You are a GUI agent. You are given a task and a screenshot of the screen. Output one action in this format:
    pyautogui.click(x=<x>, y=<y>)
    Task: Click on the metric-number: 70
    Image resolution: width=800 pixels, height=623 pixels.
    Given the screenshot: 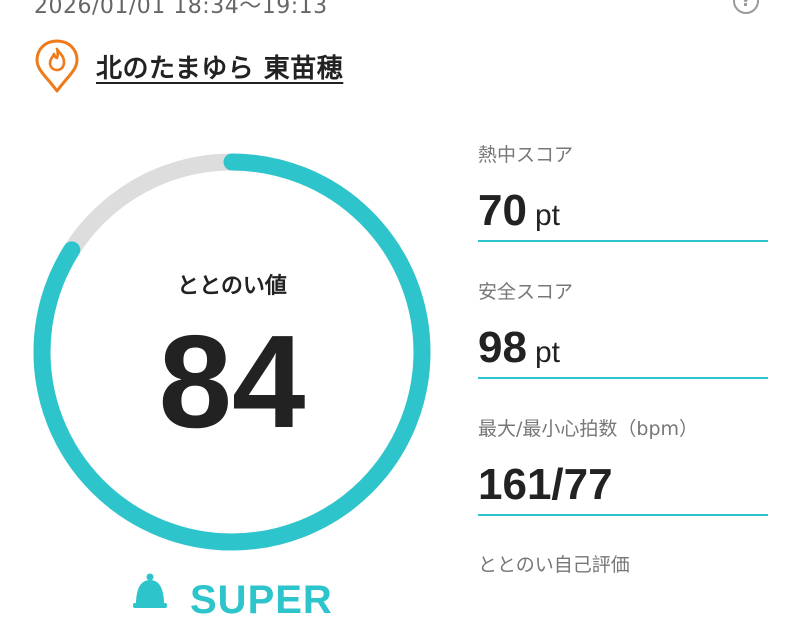 What is the action you would take?
    pyautogui.click(x=502, y=210)
    